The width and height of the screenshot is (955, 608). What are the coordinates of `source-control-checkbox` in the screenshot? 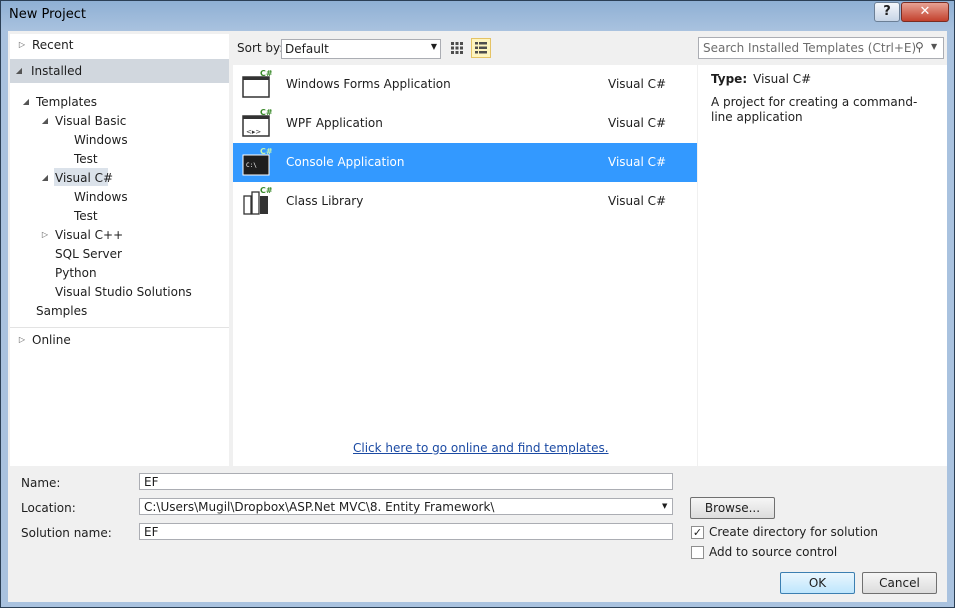 It's located at (697, 552).